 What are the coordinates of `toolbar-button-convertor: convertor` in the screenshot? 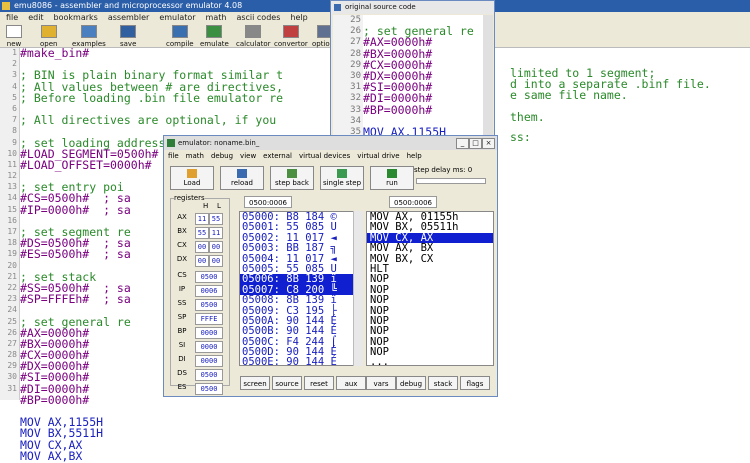 It's located at (291, 36).